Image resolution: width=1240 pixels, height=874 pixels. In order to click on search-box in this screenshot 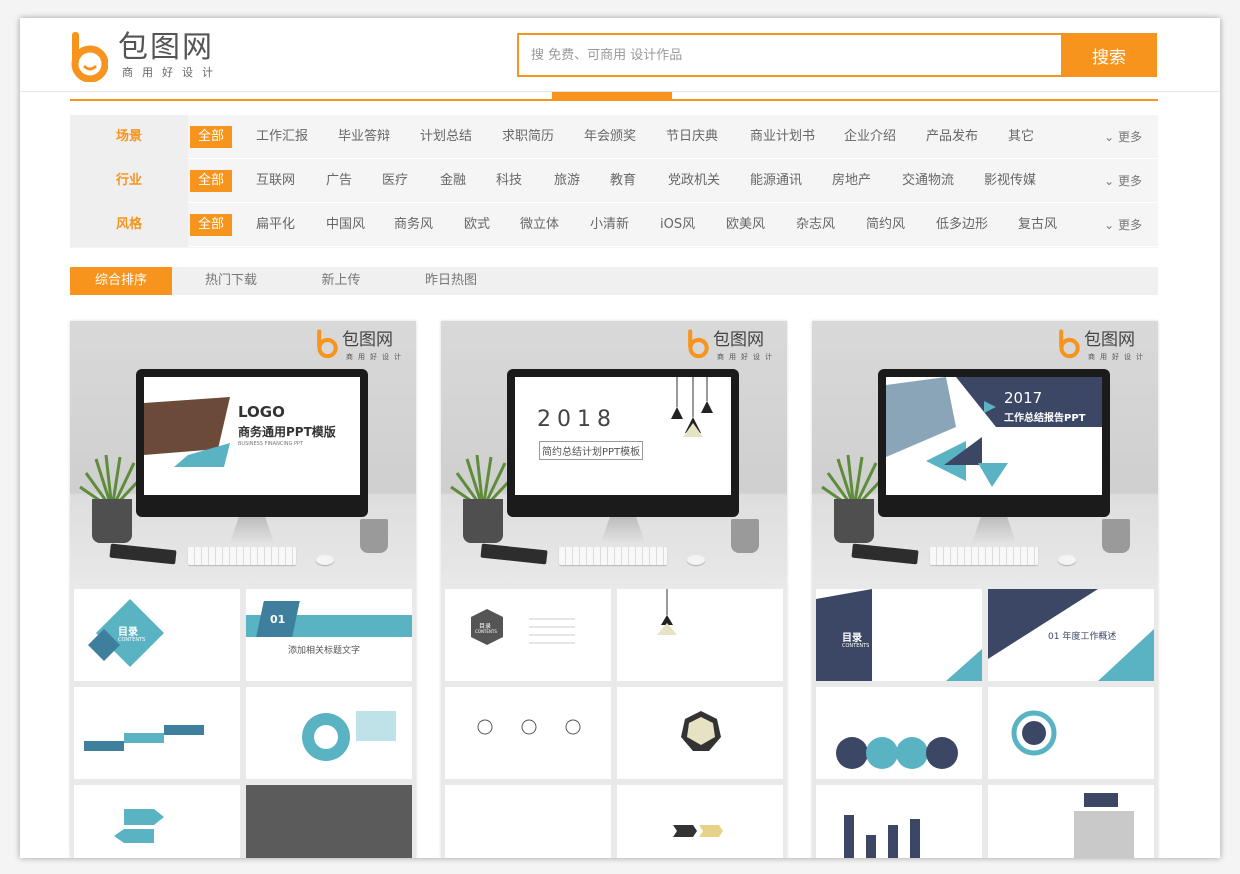, I will do `click(789, 55)`.